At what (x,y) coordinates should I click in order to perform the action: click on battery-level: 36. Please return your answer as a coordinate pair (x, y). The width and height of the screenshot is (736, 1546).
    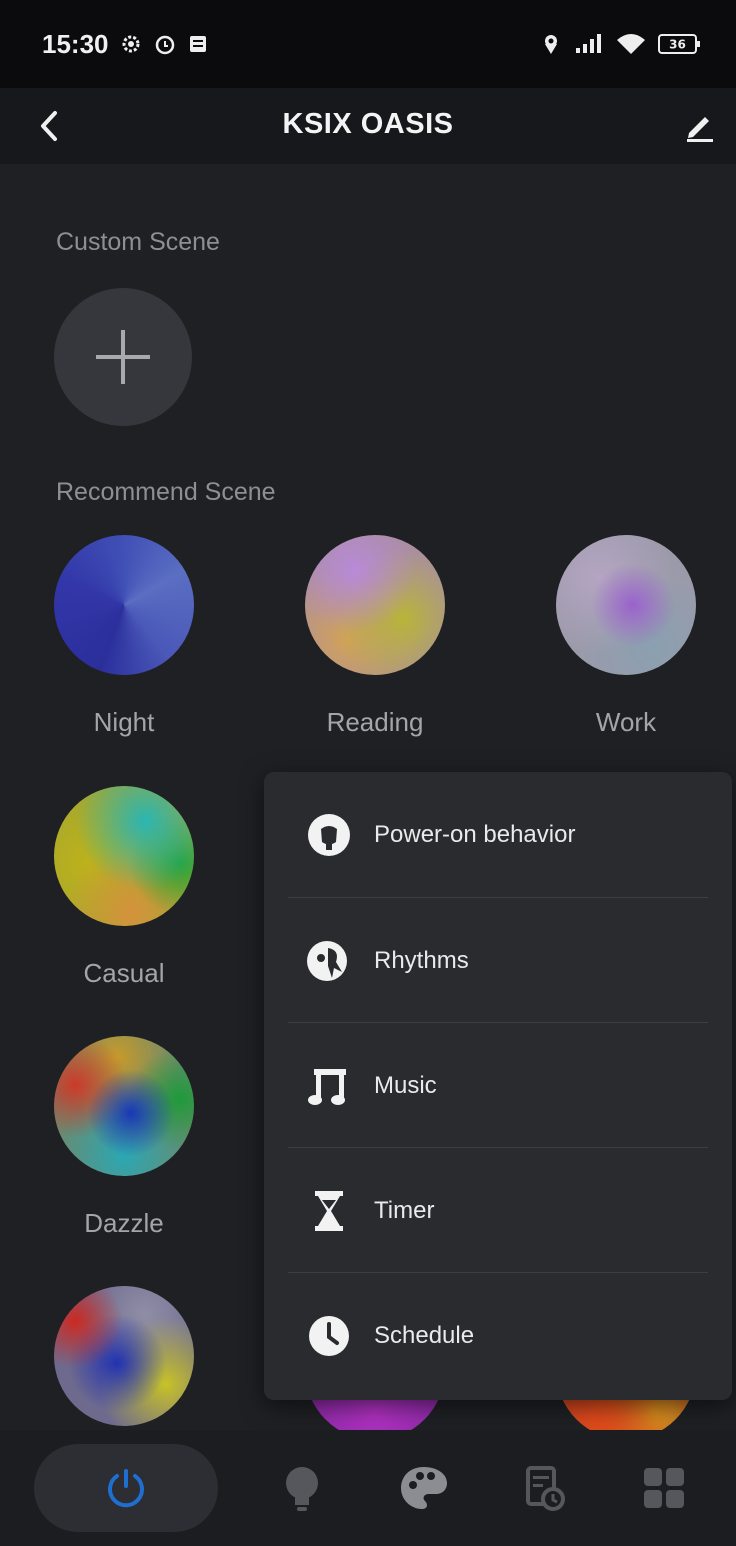
    Looking at the image, I should click on (677, 45).